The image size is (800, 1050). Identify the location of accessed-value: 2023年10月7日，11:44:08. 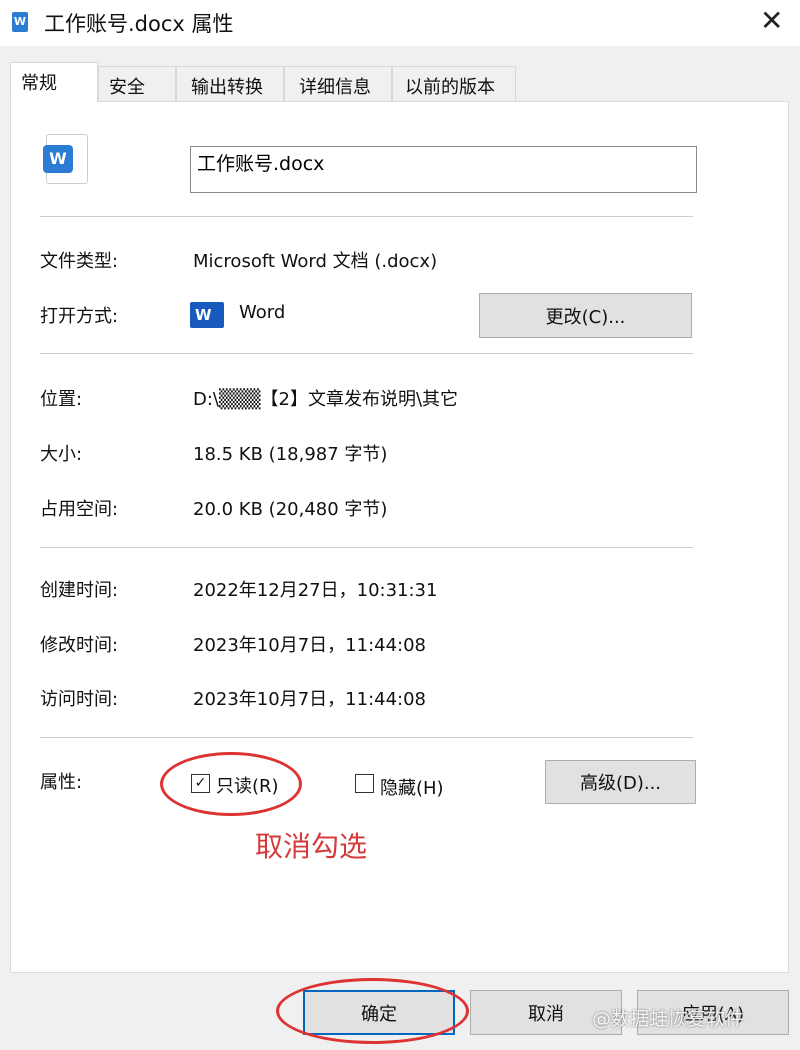
(310, 699).